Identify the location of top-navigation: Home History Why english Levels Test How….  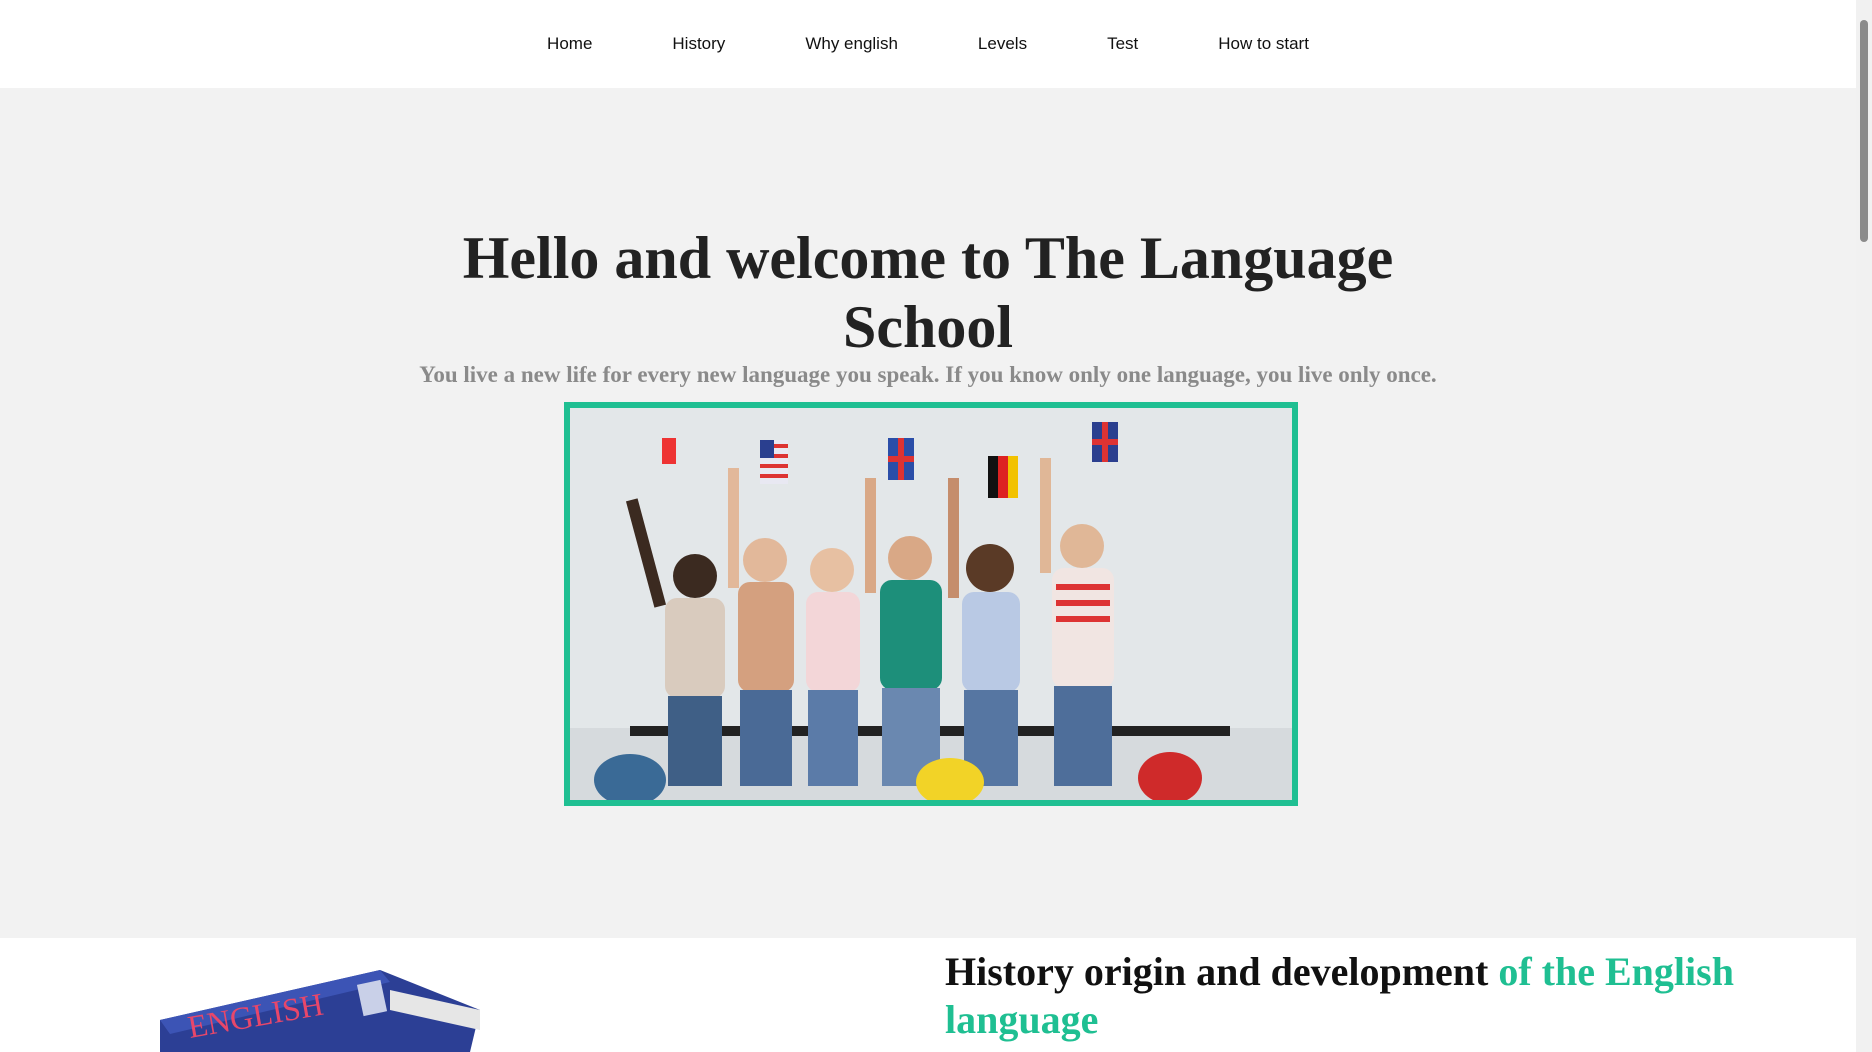
(928, 44).